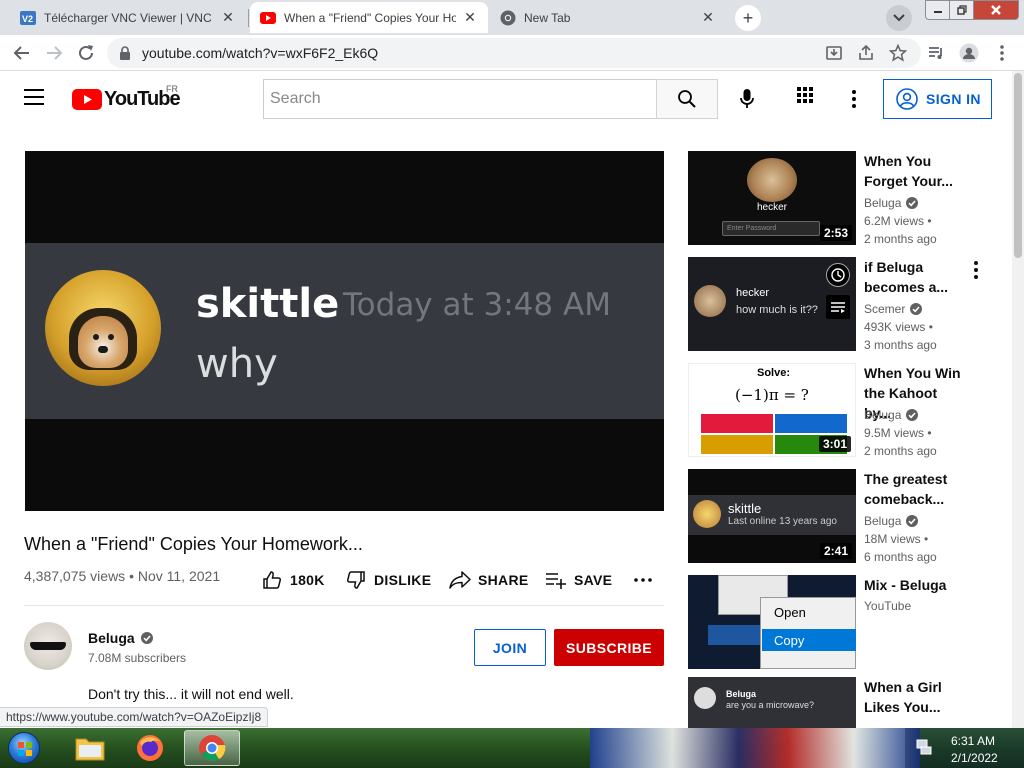 The height and width of the screenshot is (768, 1024). What do you see at coordinates (772, 702) in the screenshot?
I see `video-thumbnail: Beluga are you a microwave?` at bounding box center [772, 702].